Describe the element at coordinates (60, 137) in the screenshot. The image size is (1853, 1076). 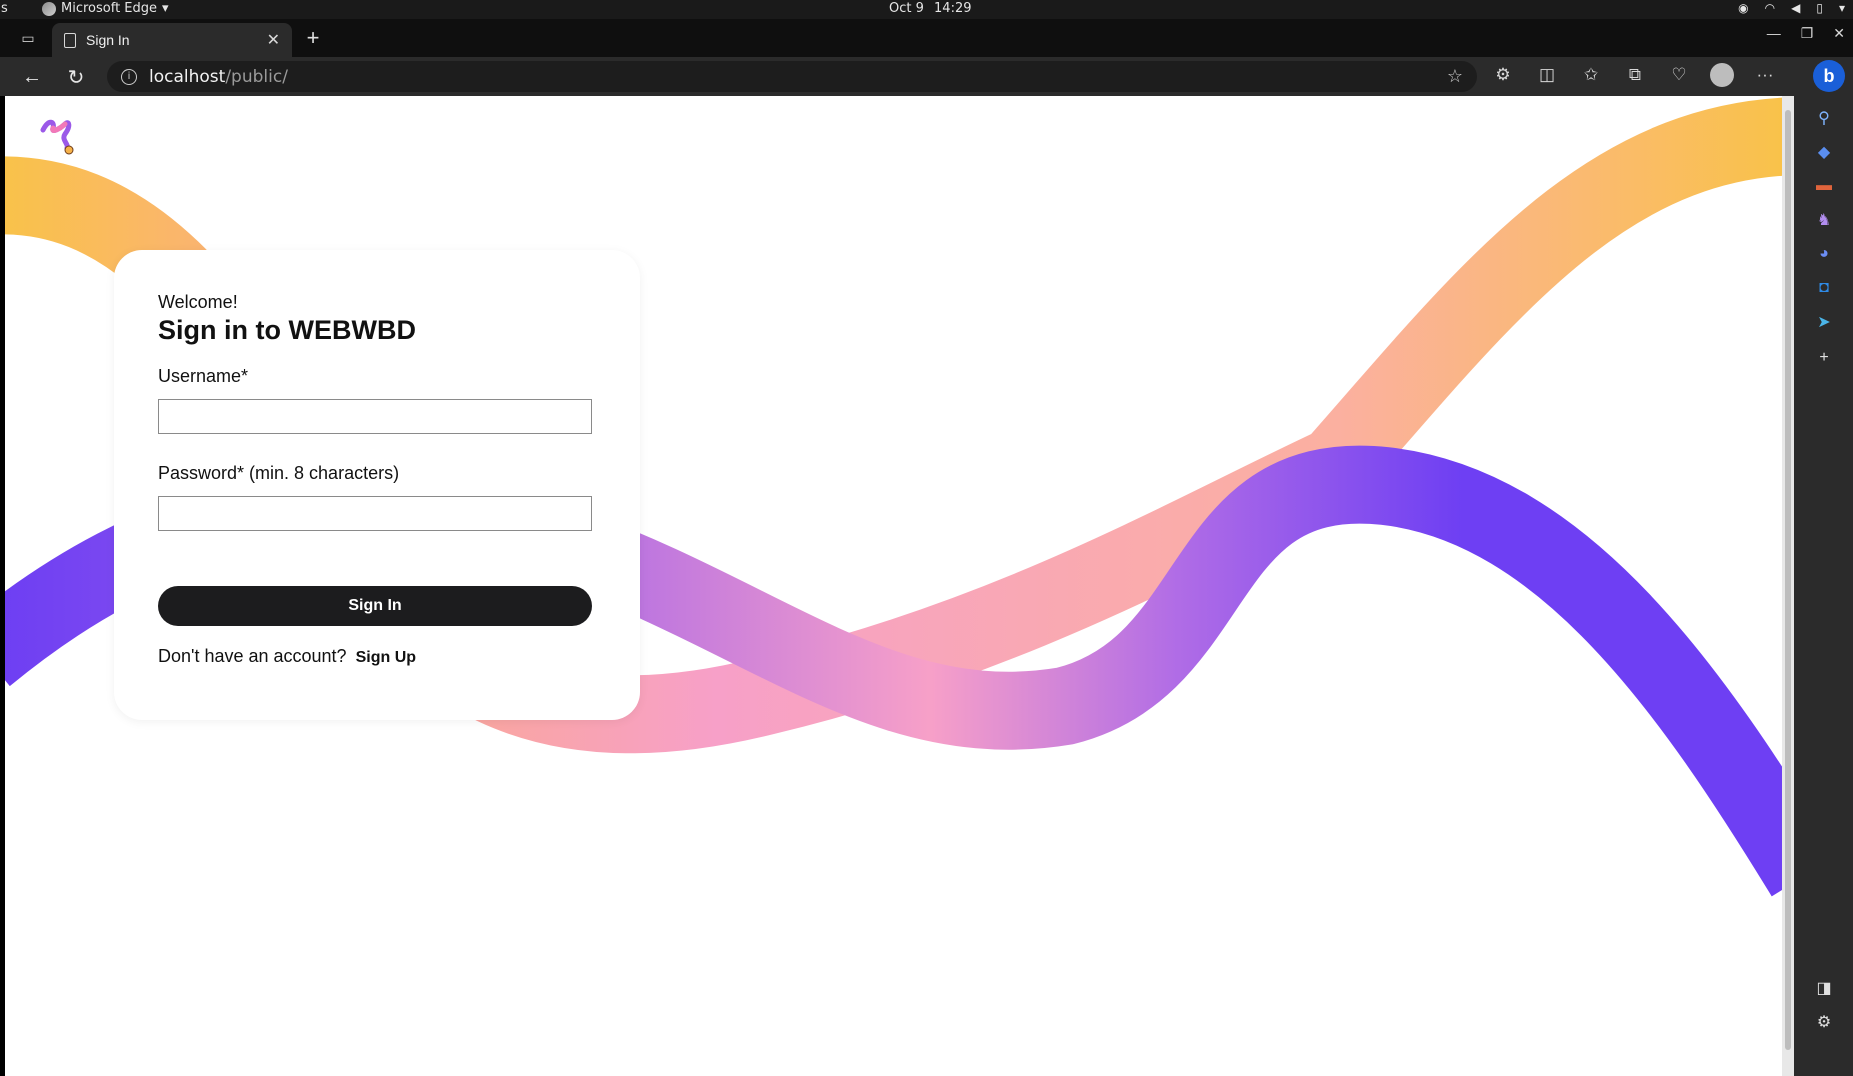
I see `app-logo-icon` at that location.